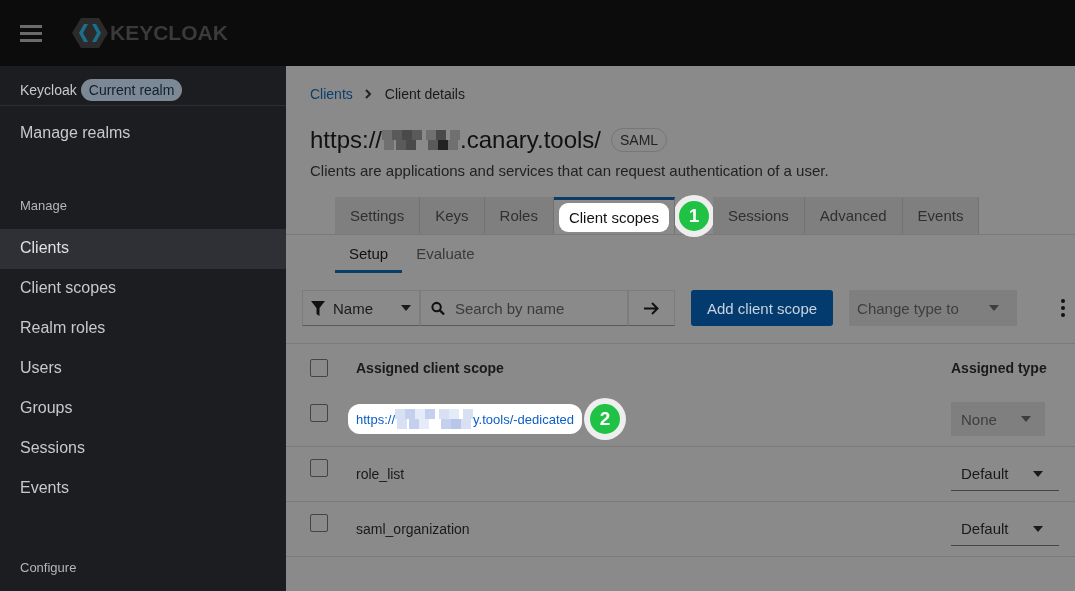 The height and width of the screenshot is (591, 1075). I want to click on tab: Roles, so click(519, 215).